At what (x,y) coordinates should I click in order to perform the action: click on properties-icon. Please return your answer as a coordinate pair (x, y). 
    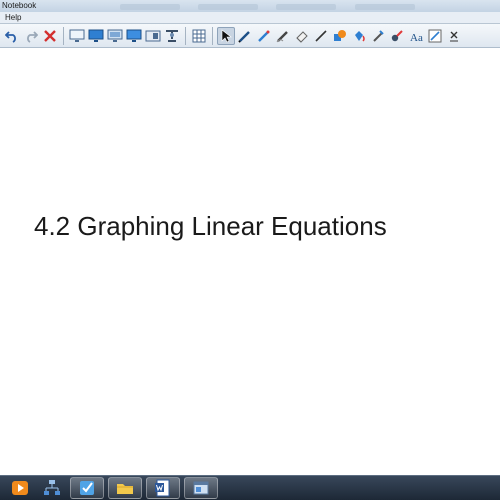
    Looking at the image, I should click on (435, 36).